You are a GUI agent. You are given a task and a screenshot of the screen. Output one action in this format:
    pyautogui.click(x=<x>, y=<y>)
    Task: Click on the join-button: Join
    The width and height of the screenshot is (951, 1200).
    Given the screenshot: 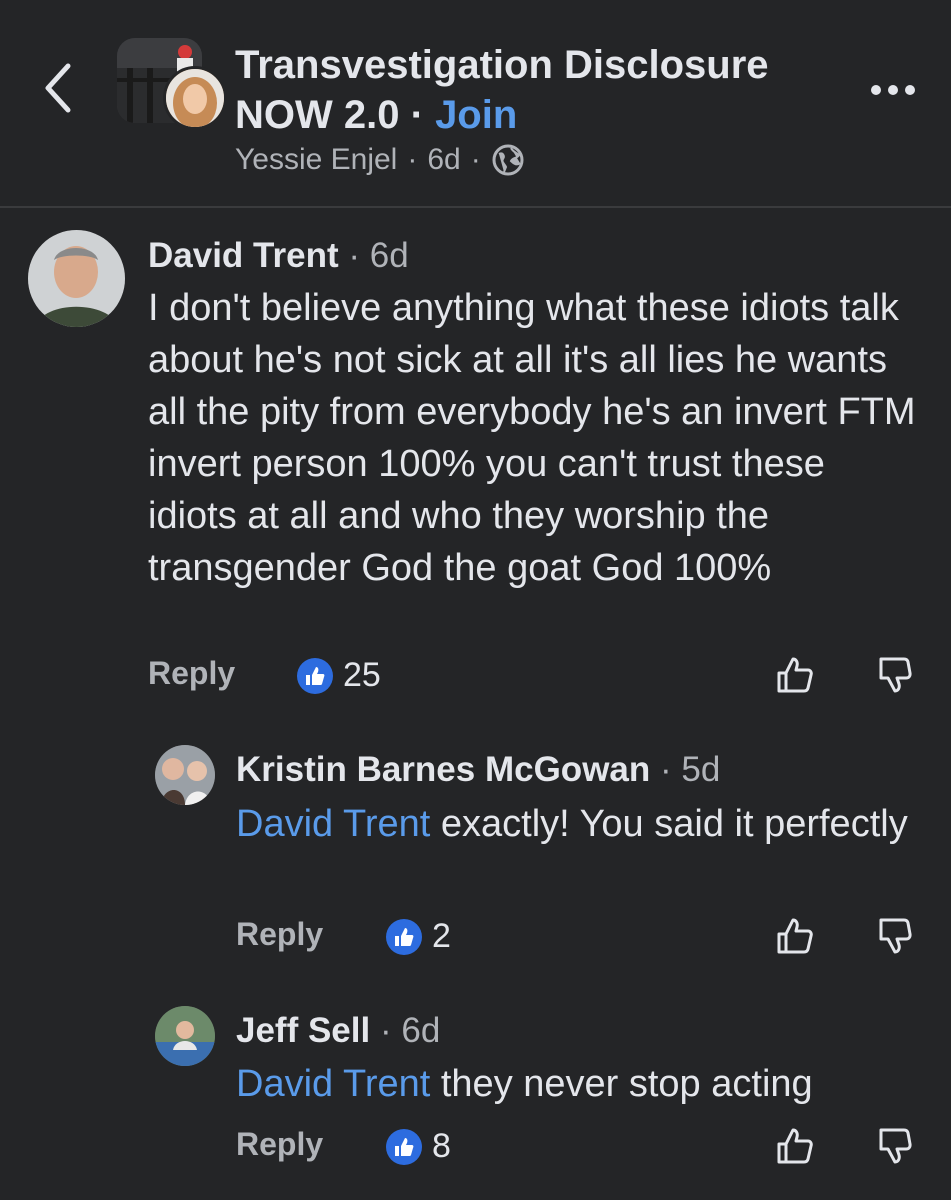 What is the action you would take?
    pyautogui.click(x=476, y=115)
    